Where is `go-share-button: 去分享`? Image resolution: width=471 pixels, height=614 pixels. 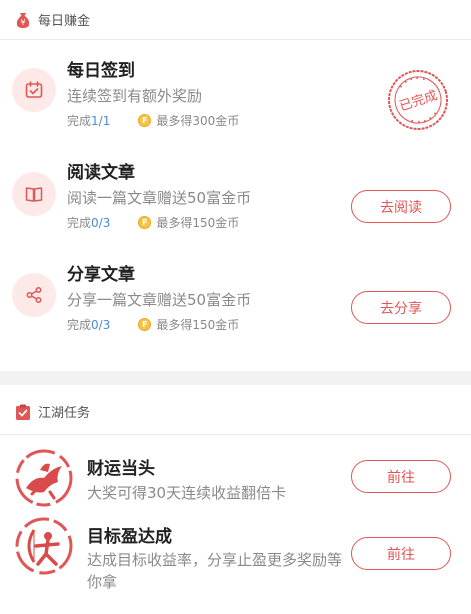
go-share-button: 去分享 is located at coordinates (401, 307).